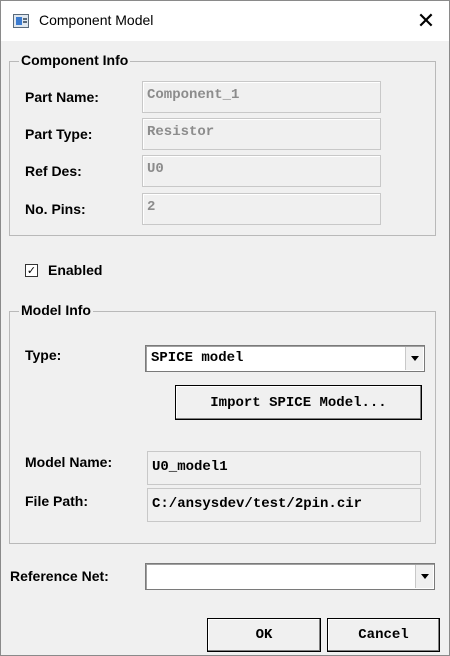 The width and height of the screenshot is (450, 656). I want to click on part-type-label: Part Type:, so click(59, 134).